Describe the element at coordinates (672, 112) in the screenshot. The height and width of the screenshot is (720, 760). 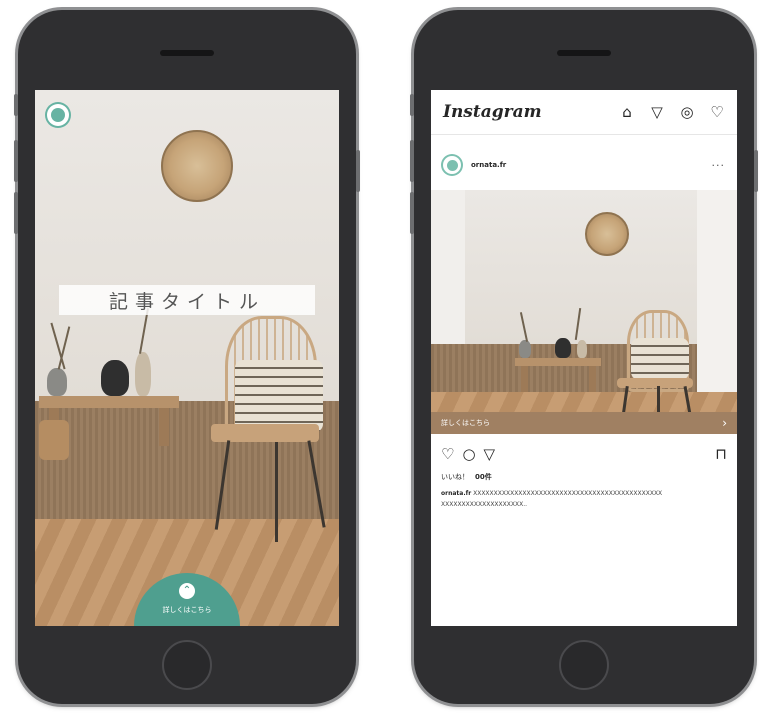
I see `instagram-nav: ⌂ ▽ ◎ ♡` at that location.